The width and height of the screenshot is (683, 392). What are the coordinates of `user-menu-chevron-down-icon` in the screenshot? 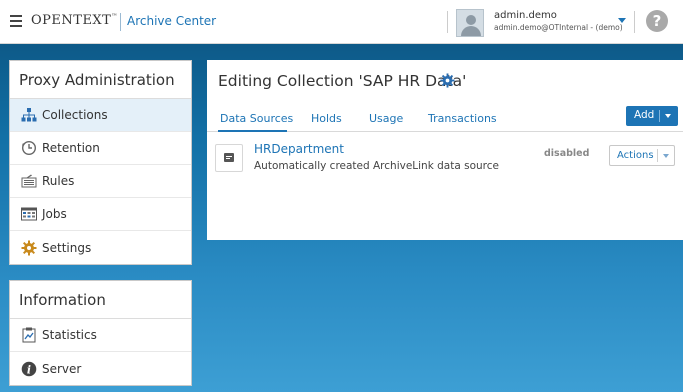 It's located at (622, 20).